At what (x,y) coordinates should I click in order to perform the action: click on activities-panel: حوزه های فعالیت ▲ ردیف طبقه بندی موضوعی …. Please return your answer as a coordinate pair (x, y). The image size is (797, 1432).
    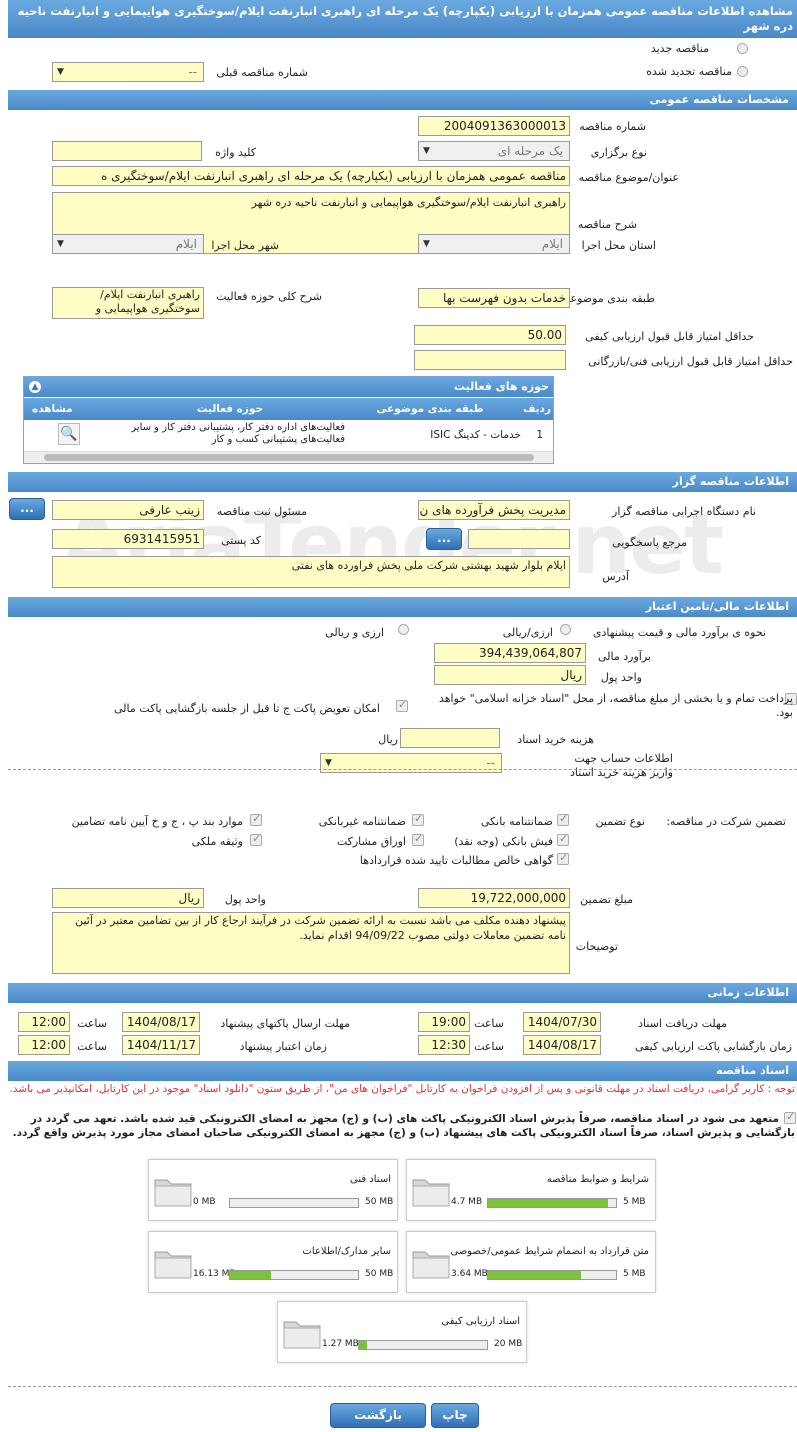
    Looking at the image, I should click on (288, 420).